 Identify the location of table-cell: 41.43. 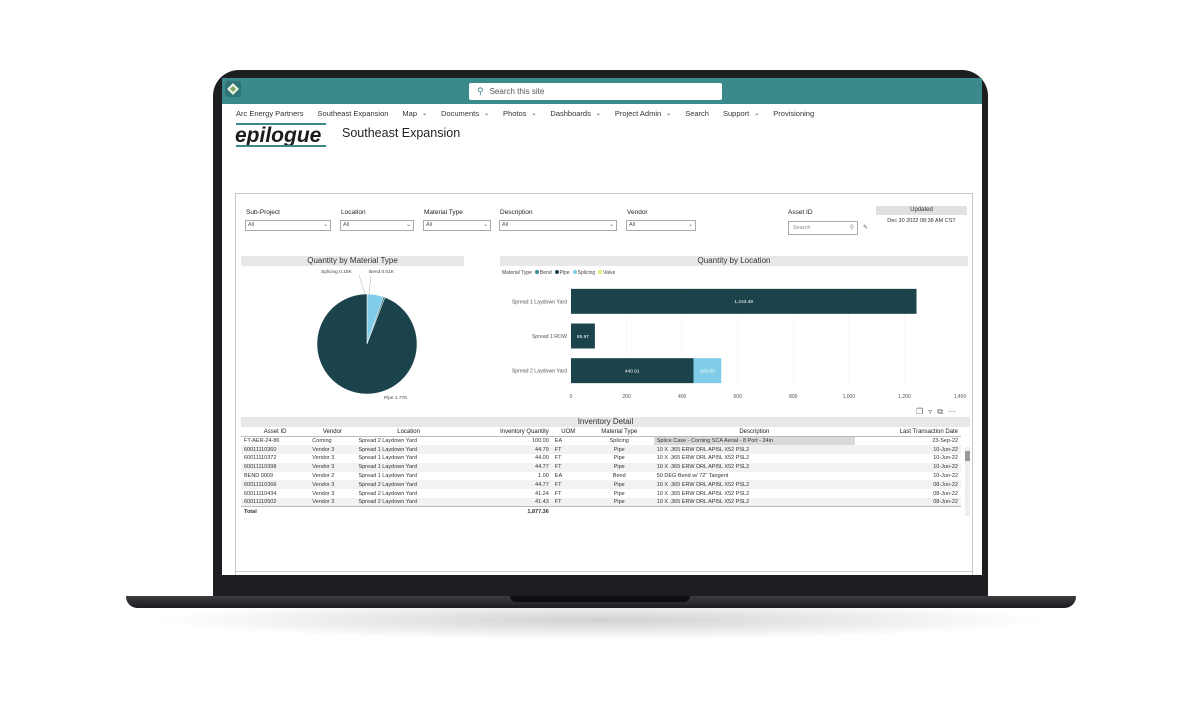
(506, 502).